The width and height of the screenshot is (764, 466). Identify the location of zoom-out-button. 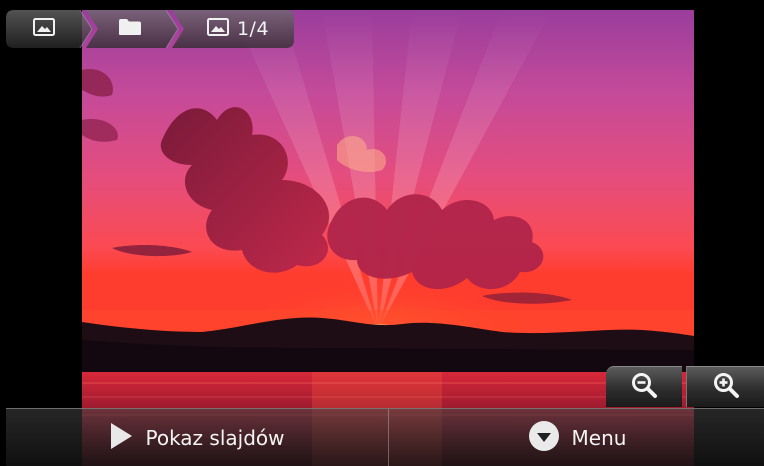
(644, 386).